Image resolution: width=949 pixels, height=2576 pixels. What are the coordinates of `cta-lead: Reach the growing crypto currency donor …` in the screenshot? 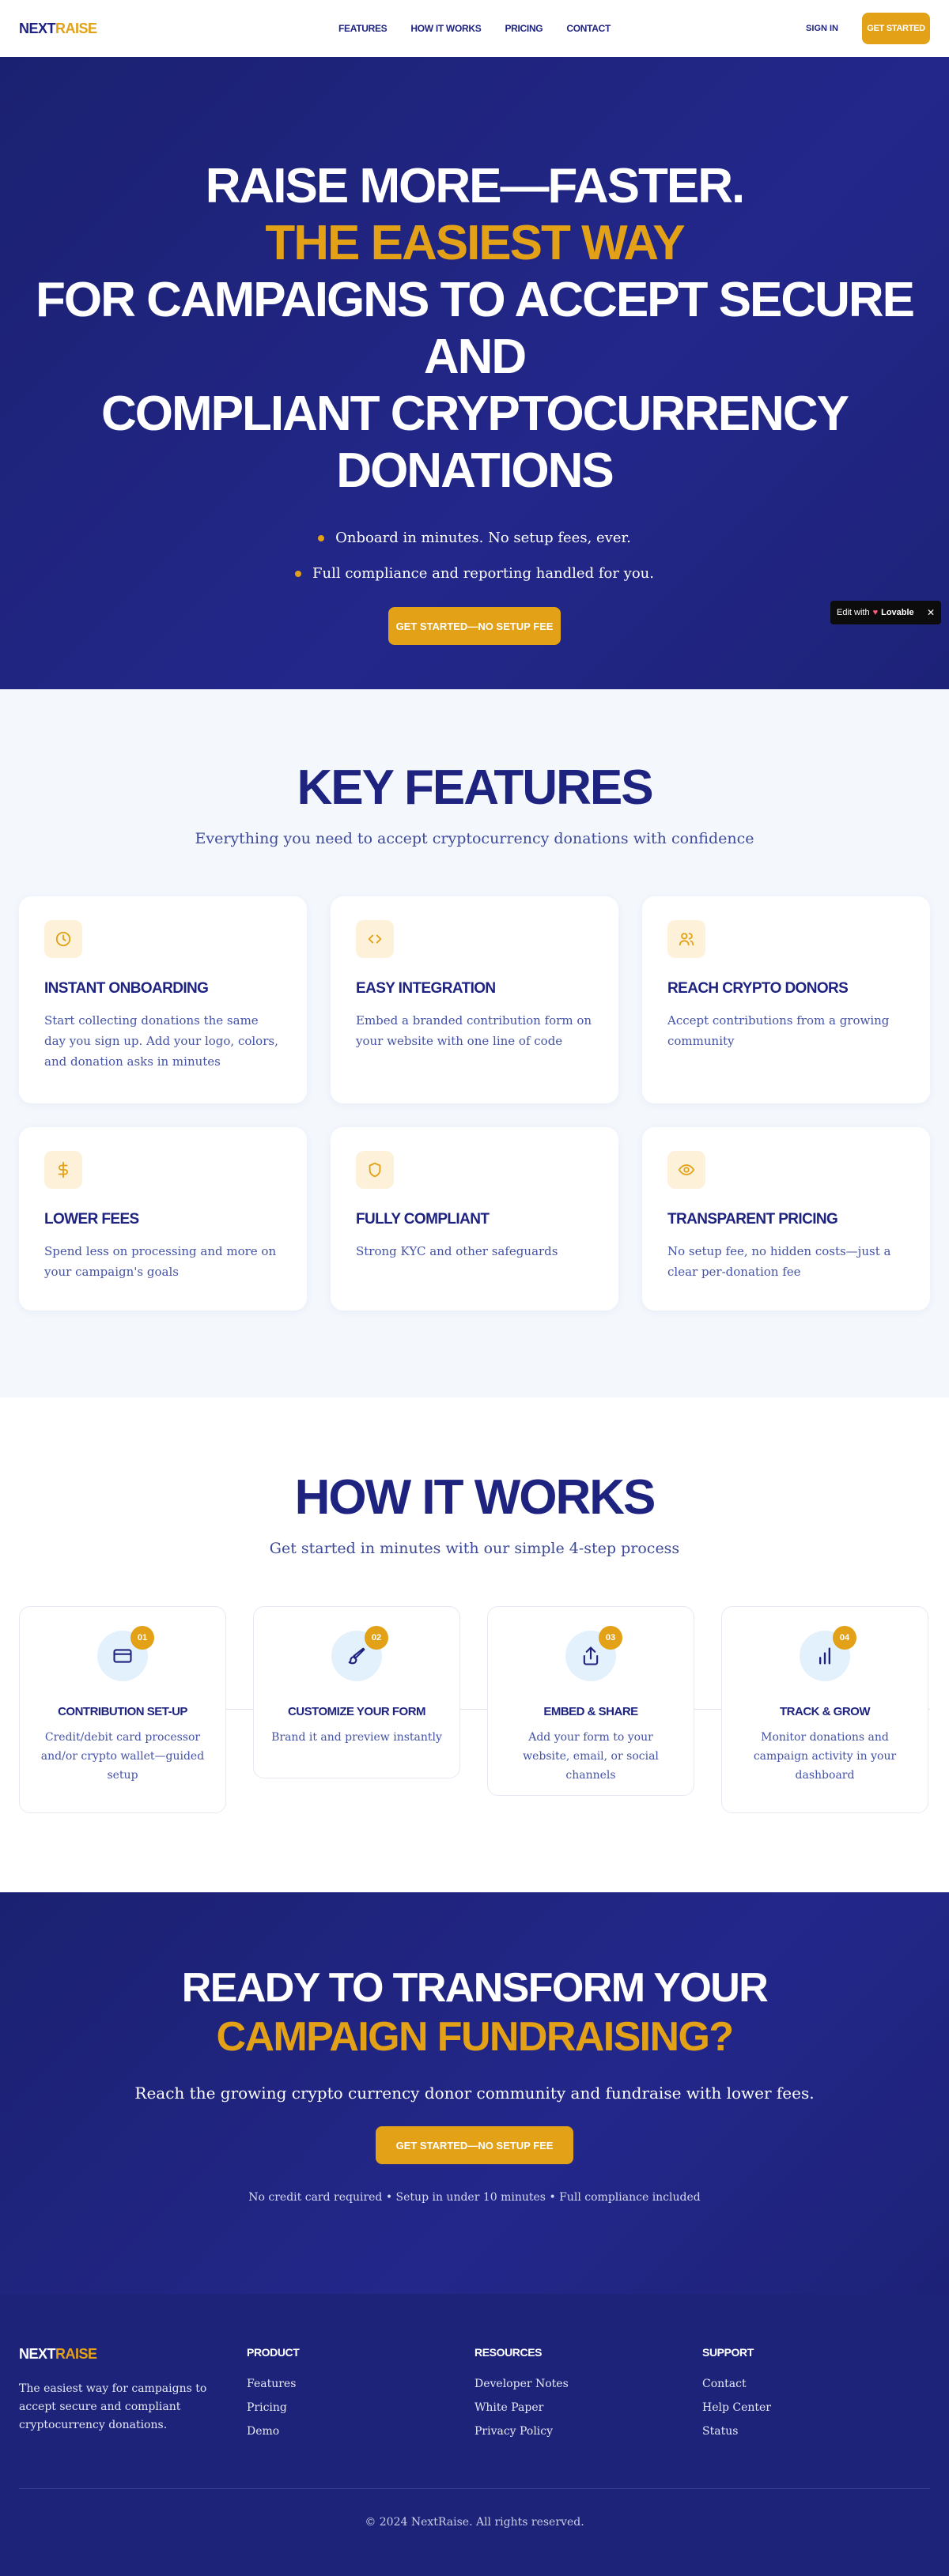 It's located at (475, 2093).